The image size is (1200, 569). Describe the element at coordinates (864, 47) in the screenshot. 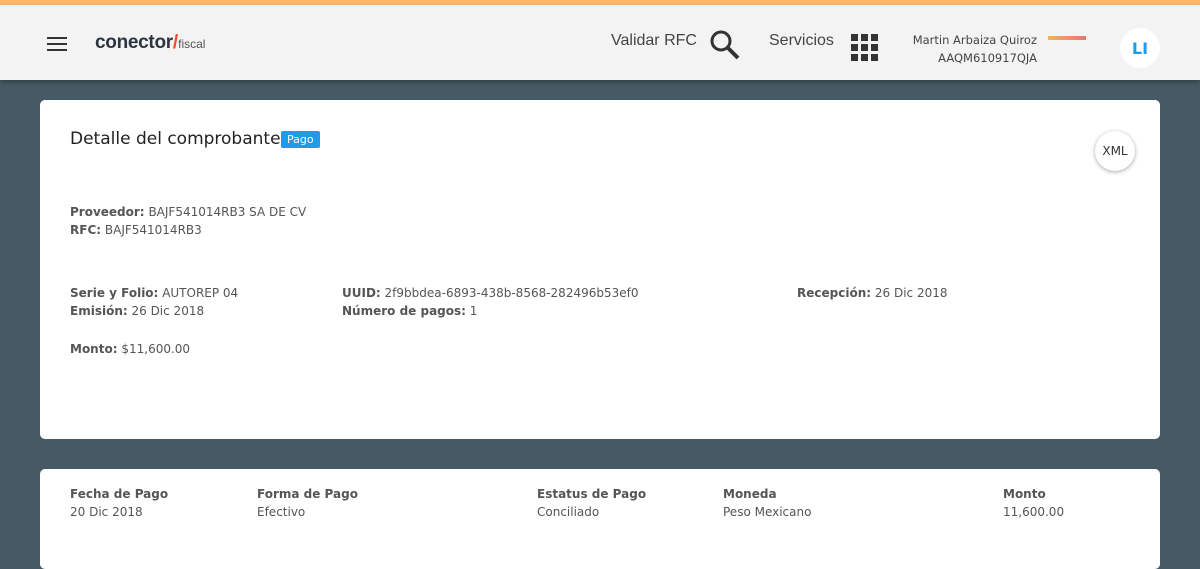

I see `apps-grid-icon` at that location.